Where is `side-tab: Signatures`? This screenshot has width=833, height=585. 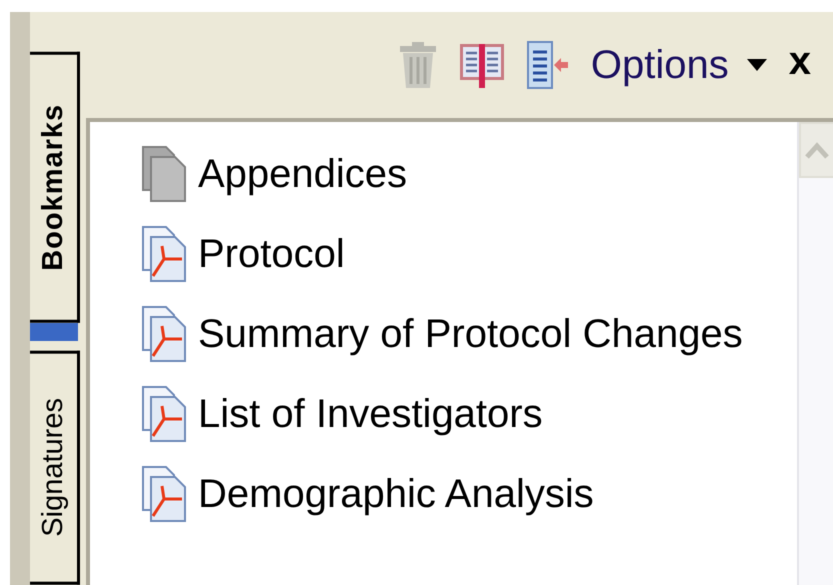 side-tab: Signatures is located at coordinates (55, 468).